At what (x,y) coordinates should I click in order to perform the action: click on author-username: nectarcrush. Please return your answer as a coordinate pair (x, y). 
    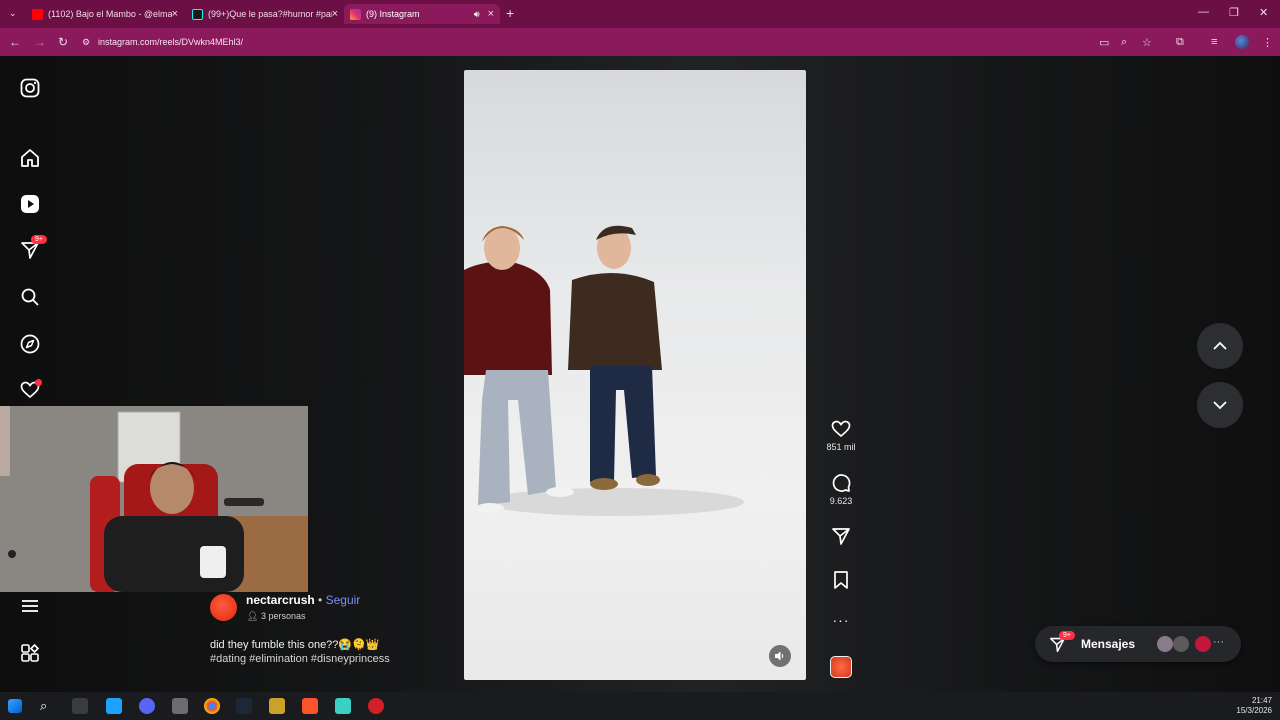
    Looking at the image, I should click on (280, 600).